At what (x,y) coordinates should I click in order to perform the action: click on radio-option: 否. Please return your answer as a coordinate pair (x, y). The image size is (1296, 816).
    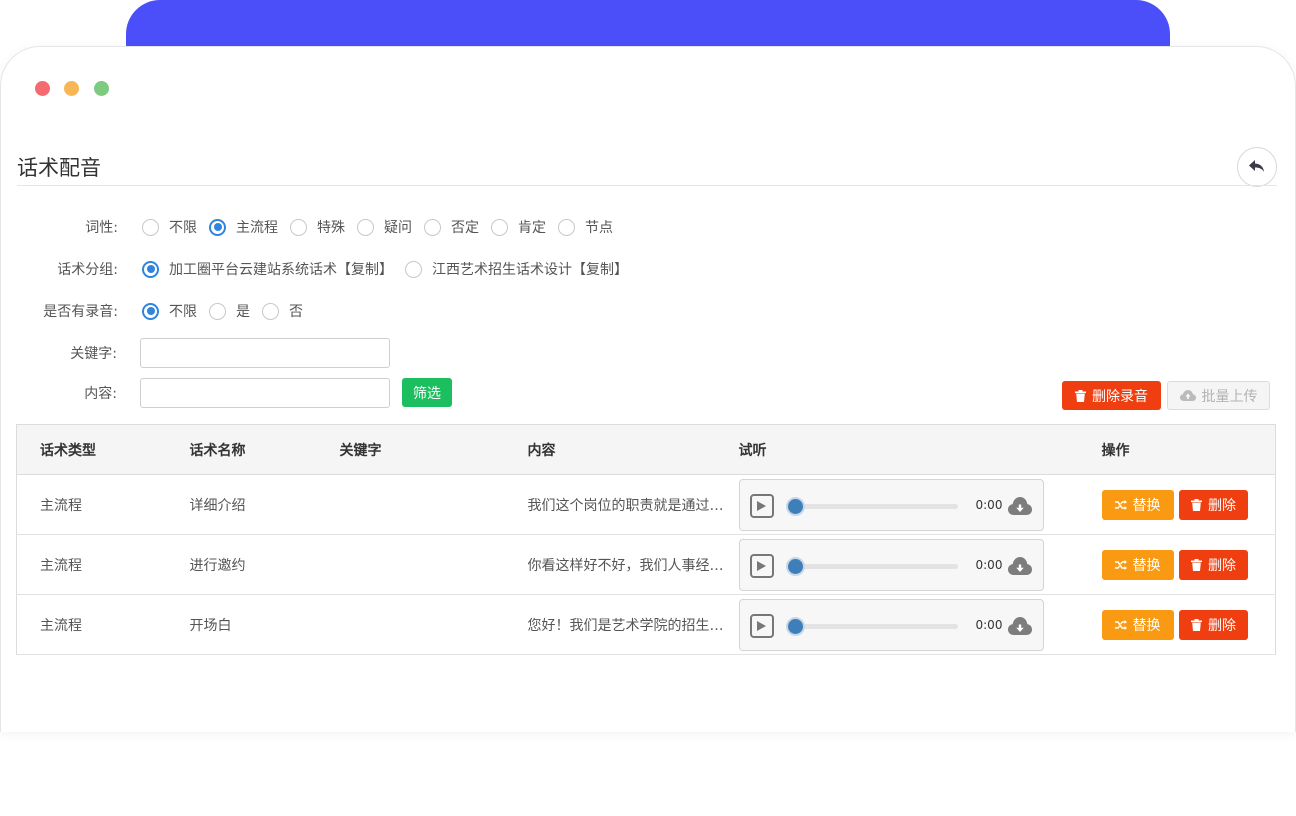
    Looking at the image, I should click on (282, 311).